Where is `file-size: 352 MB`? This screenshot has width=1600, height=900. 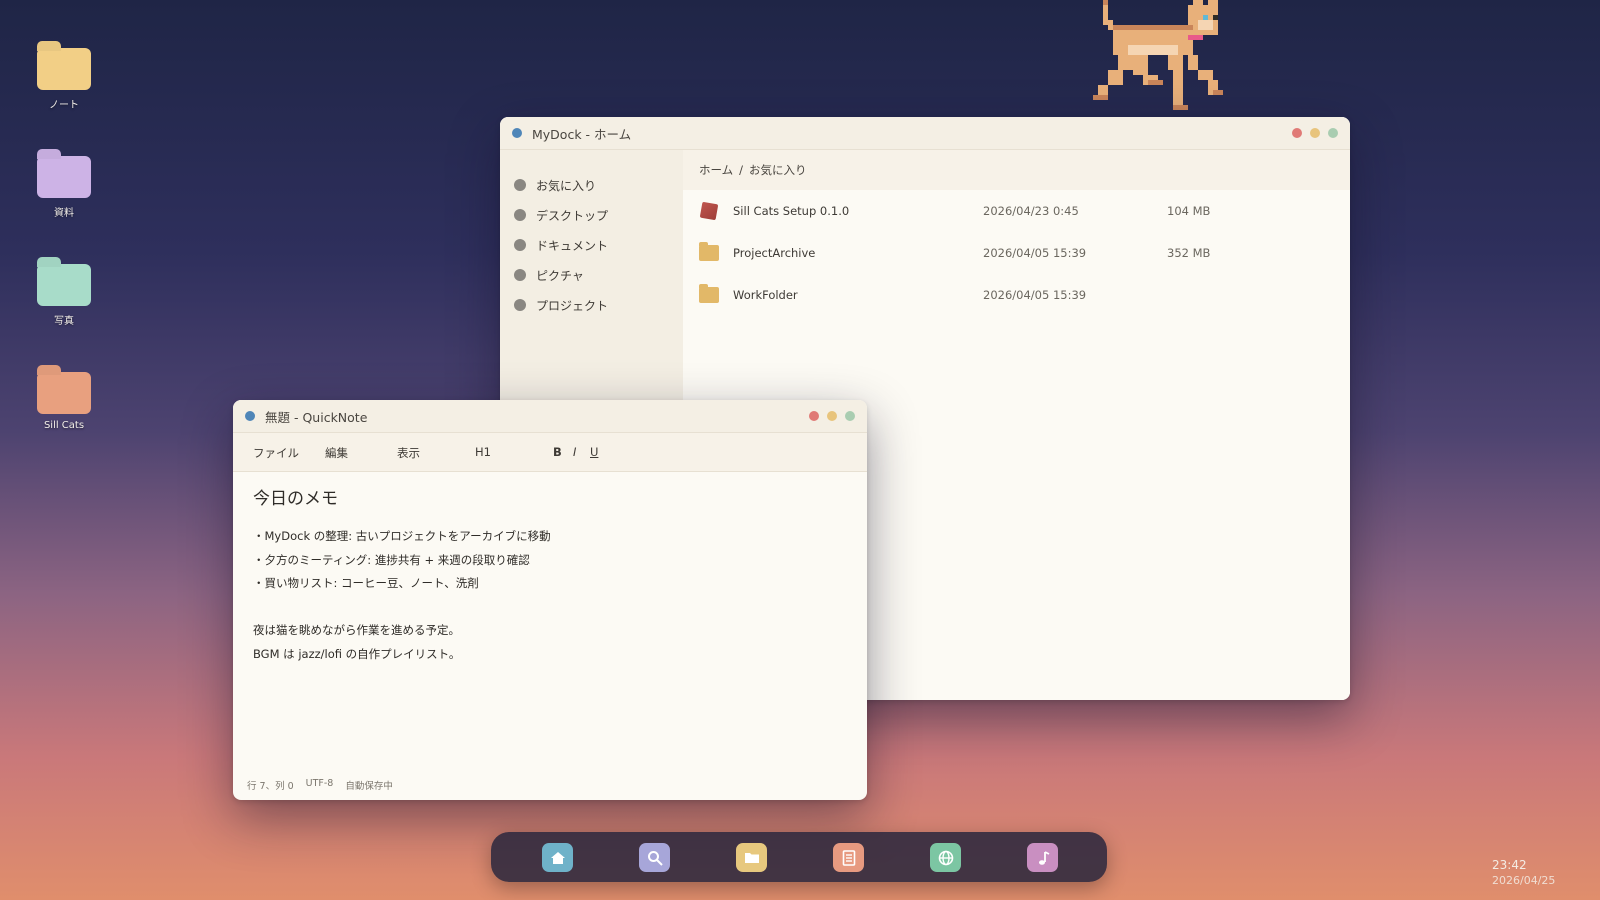
file-size: 352 MB is located at coordinates (1189, 253).